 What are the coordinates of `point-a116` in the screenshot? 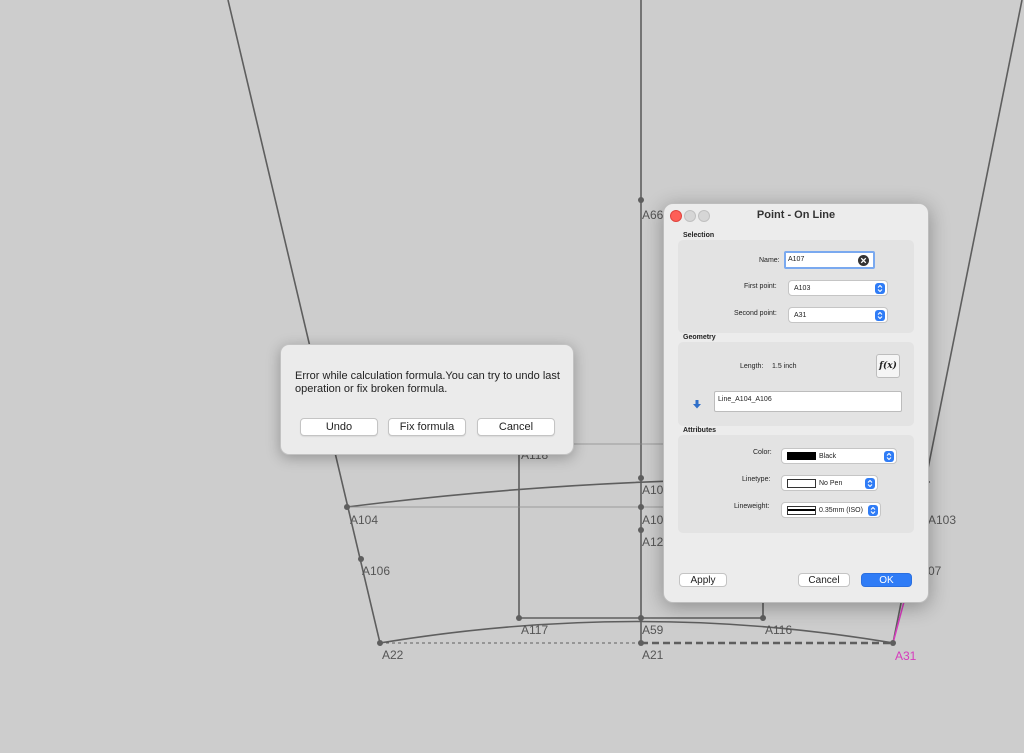 It's located at (763, 618).